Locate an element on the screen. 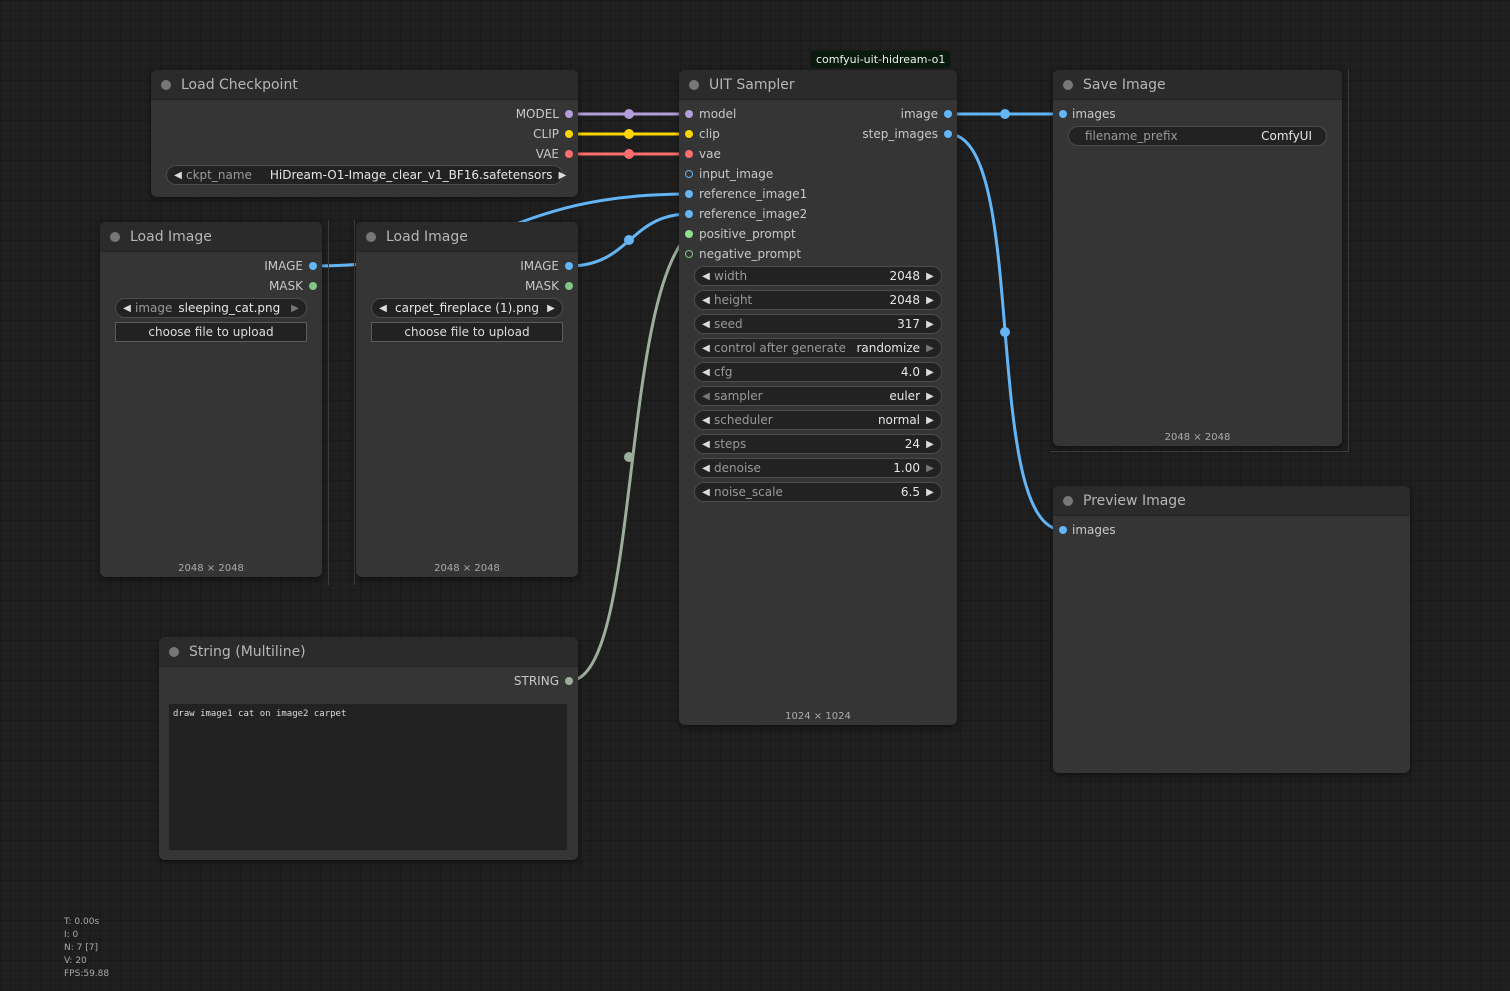 The height and width of the screenshot is (991, 1510). node-title-bar: Preview Image is located at coordinates (1231, 501).